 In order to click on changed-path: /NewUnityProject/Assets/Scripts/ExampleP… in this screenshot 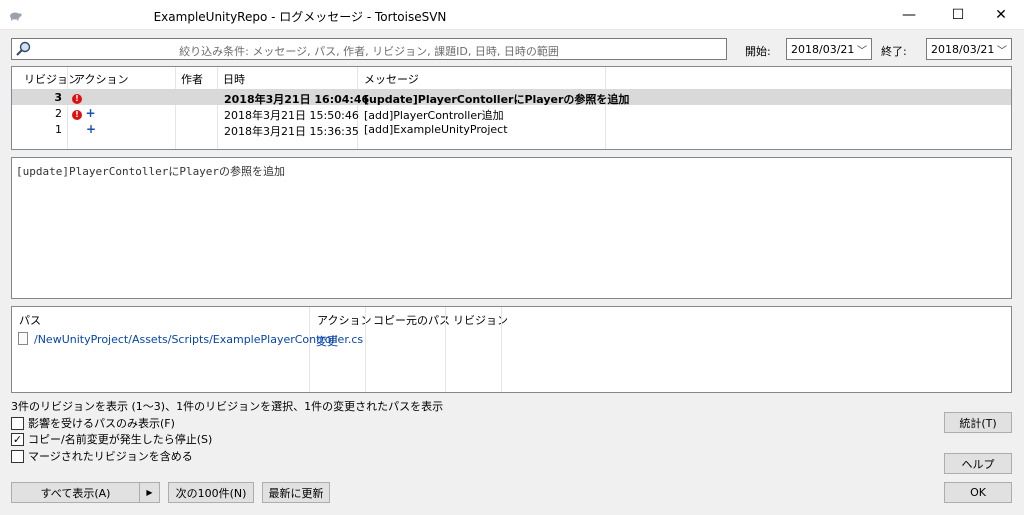, I will do `click(198, 339)`.